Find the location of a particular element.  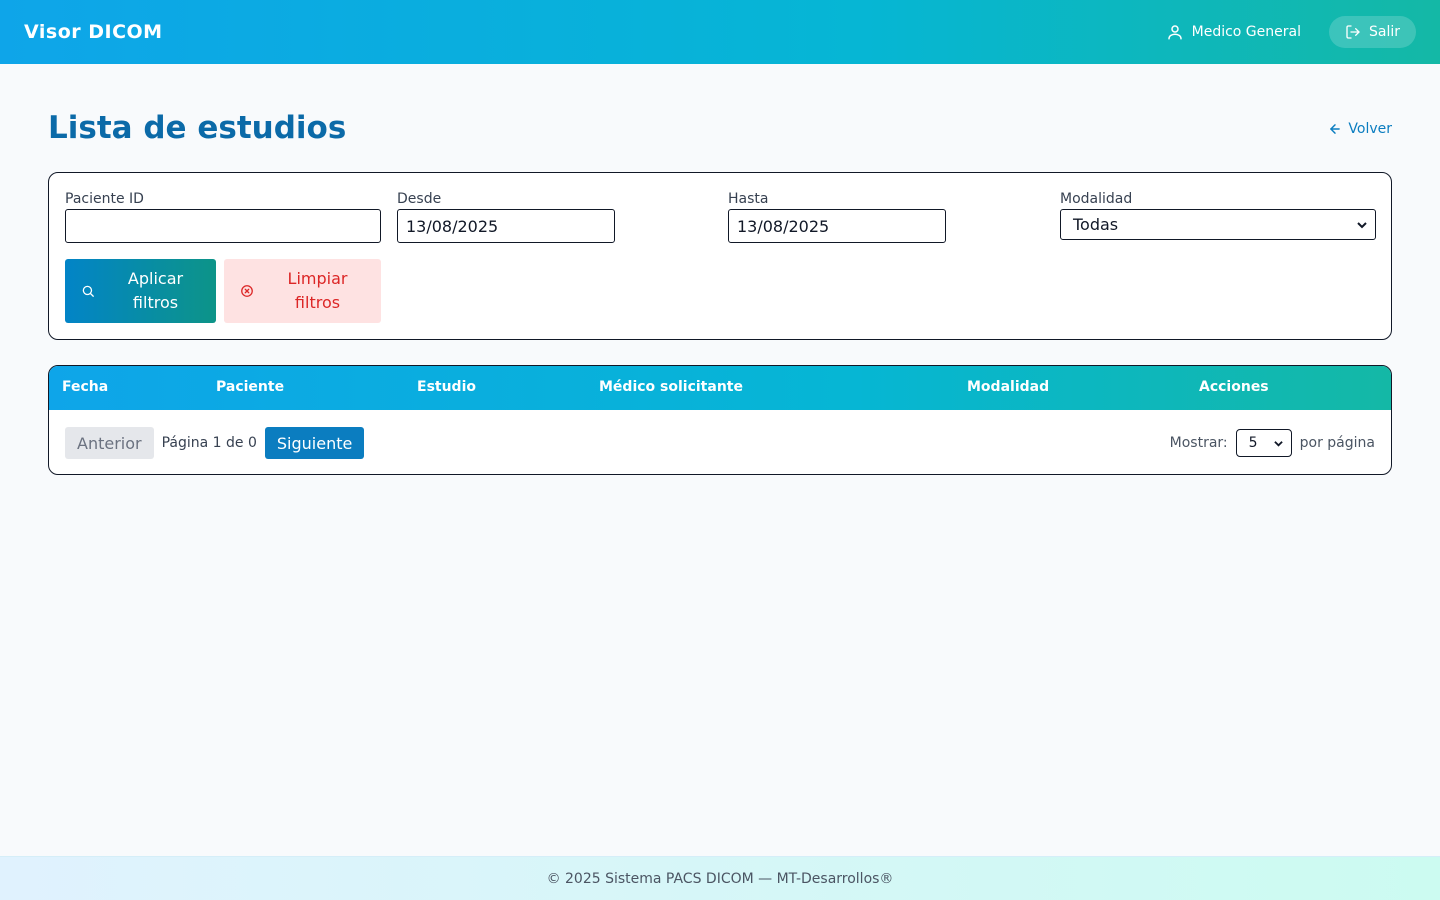

per-page-suffix: por página is located at coordinates (1337, 443).